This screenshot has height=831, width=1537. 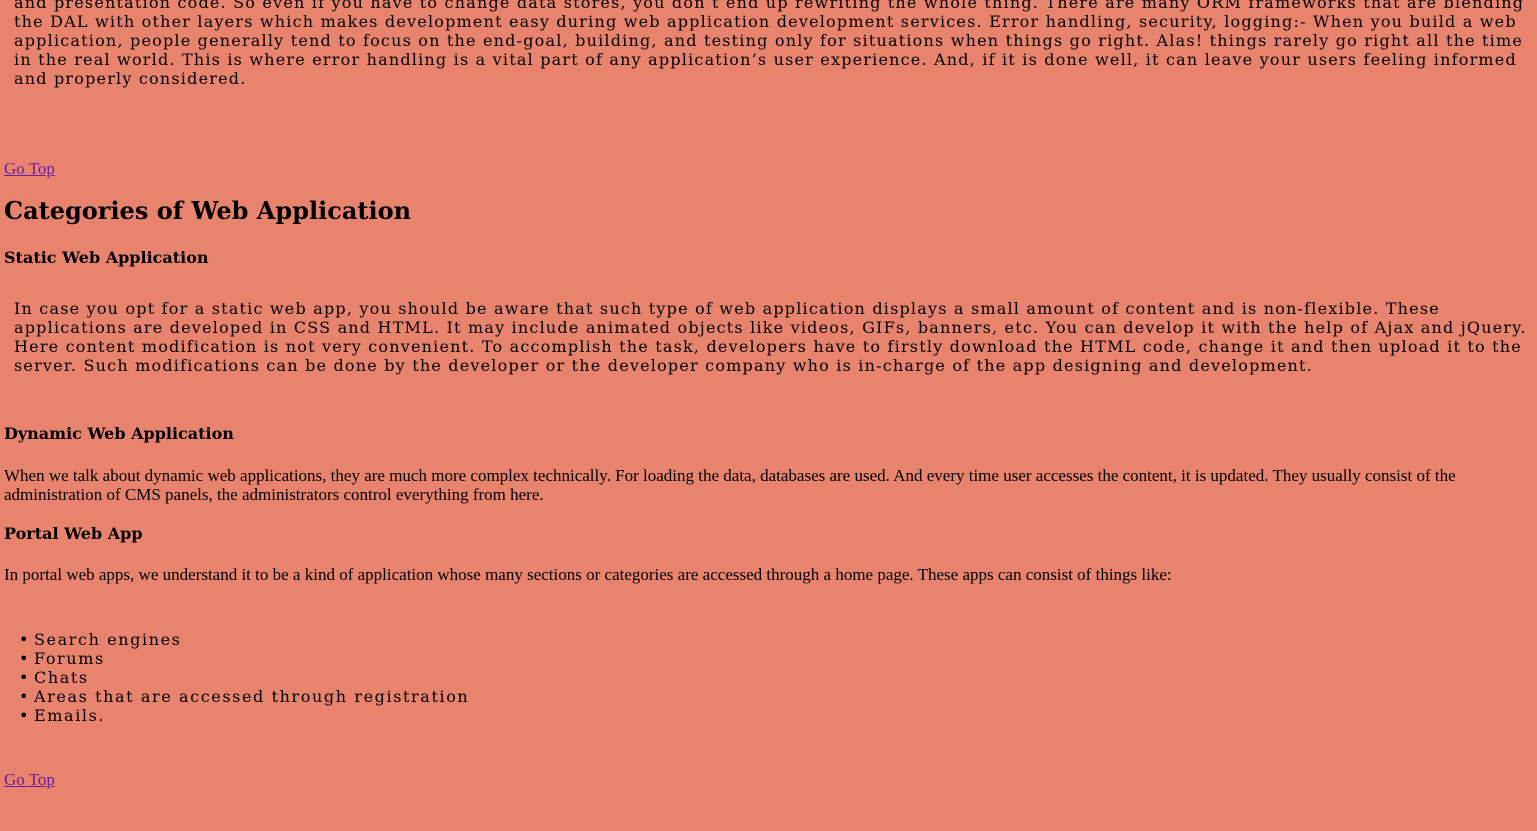 I want to click on static-web-app-heading: Static Web Application, so click(x=106, y=257).